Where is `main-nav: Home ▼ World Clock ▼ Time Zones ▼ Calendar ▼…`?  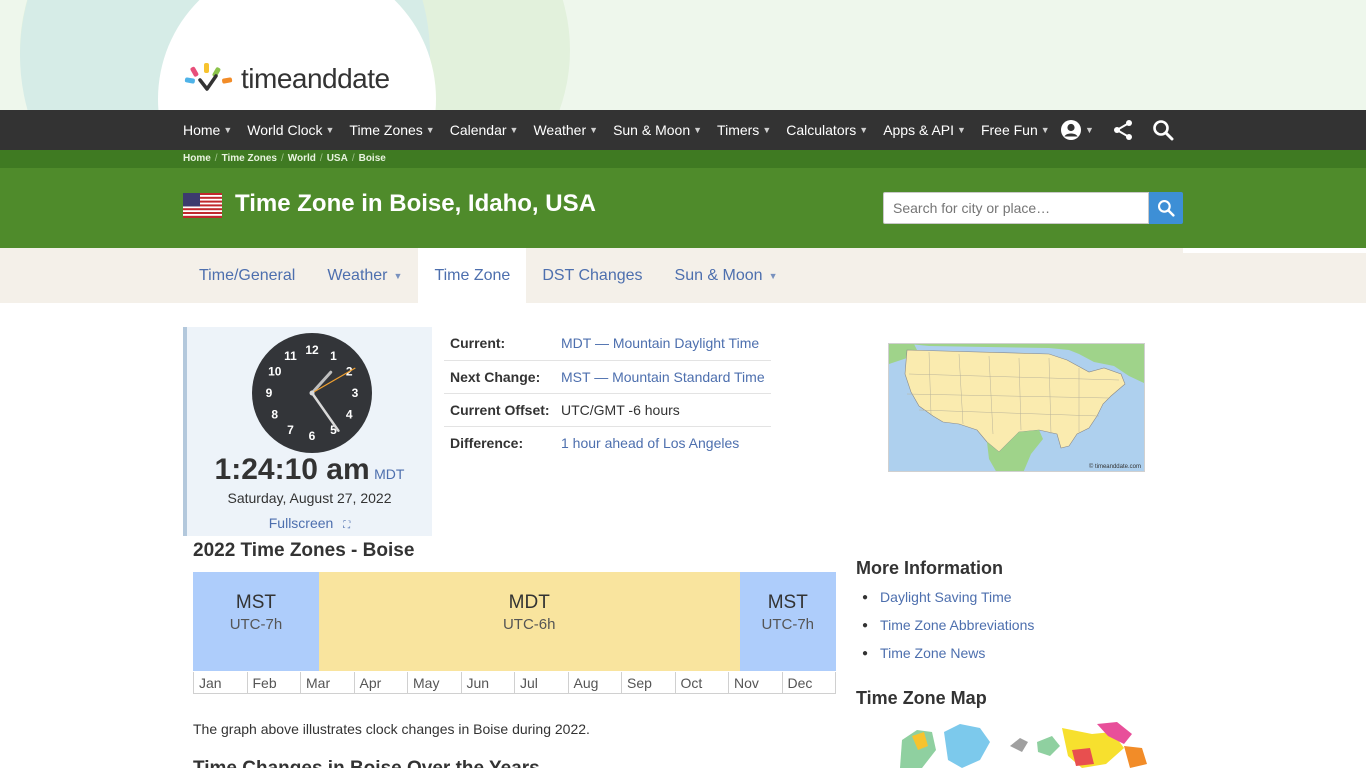
main-nav: Home ▼ World Clock ▼ Time Zones ▼ Calendar ▼… is located at coordinates (683, 130).